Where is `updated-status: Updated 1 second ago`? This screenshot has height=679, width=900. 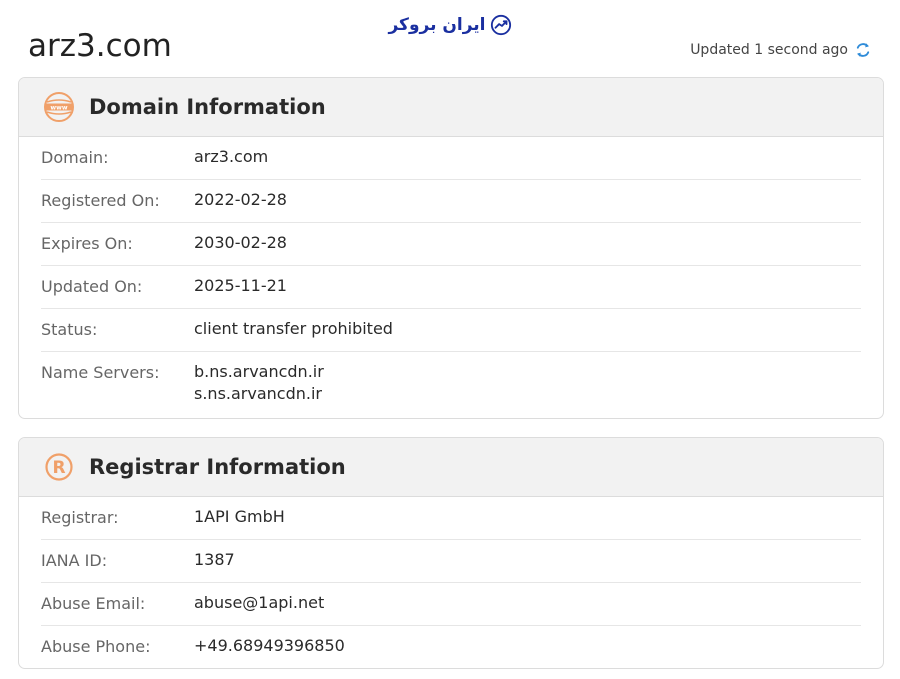 updated-status: Updated 1 second ago is located at coordinates (781, 50).